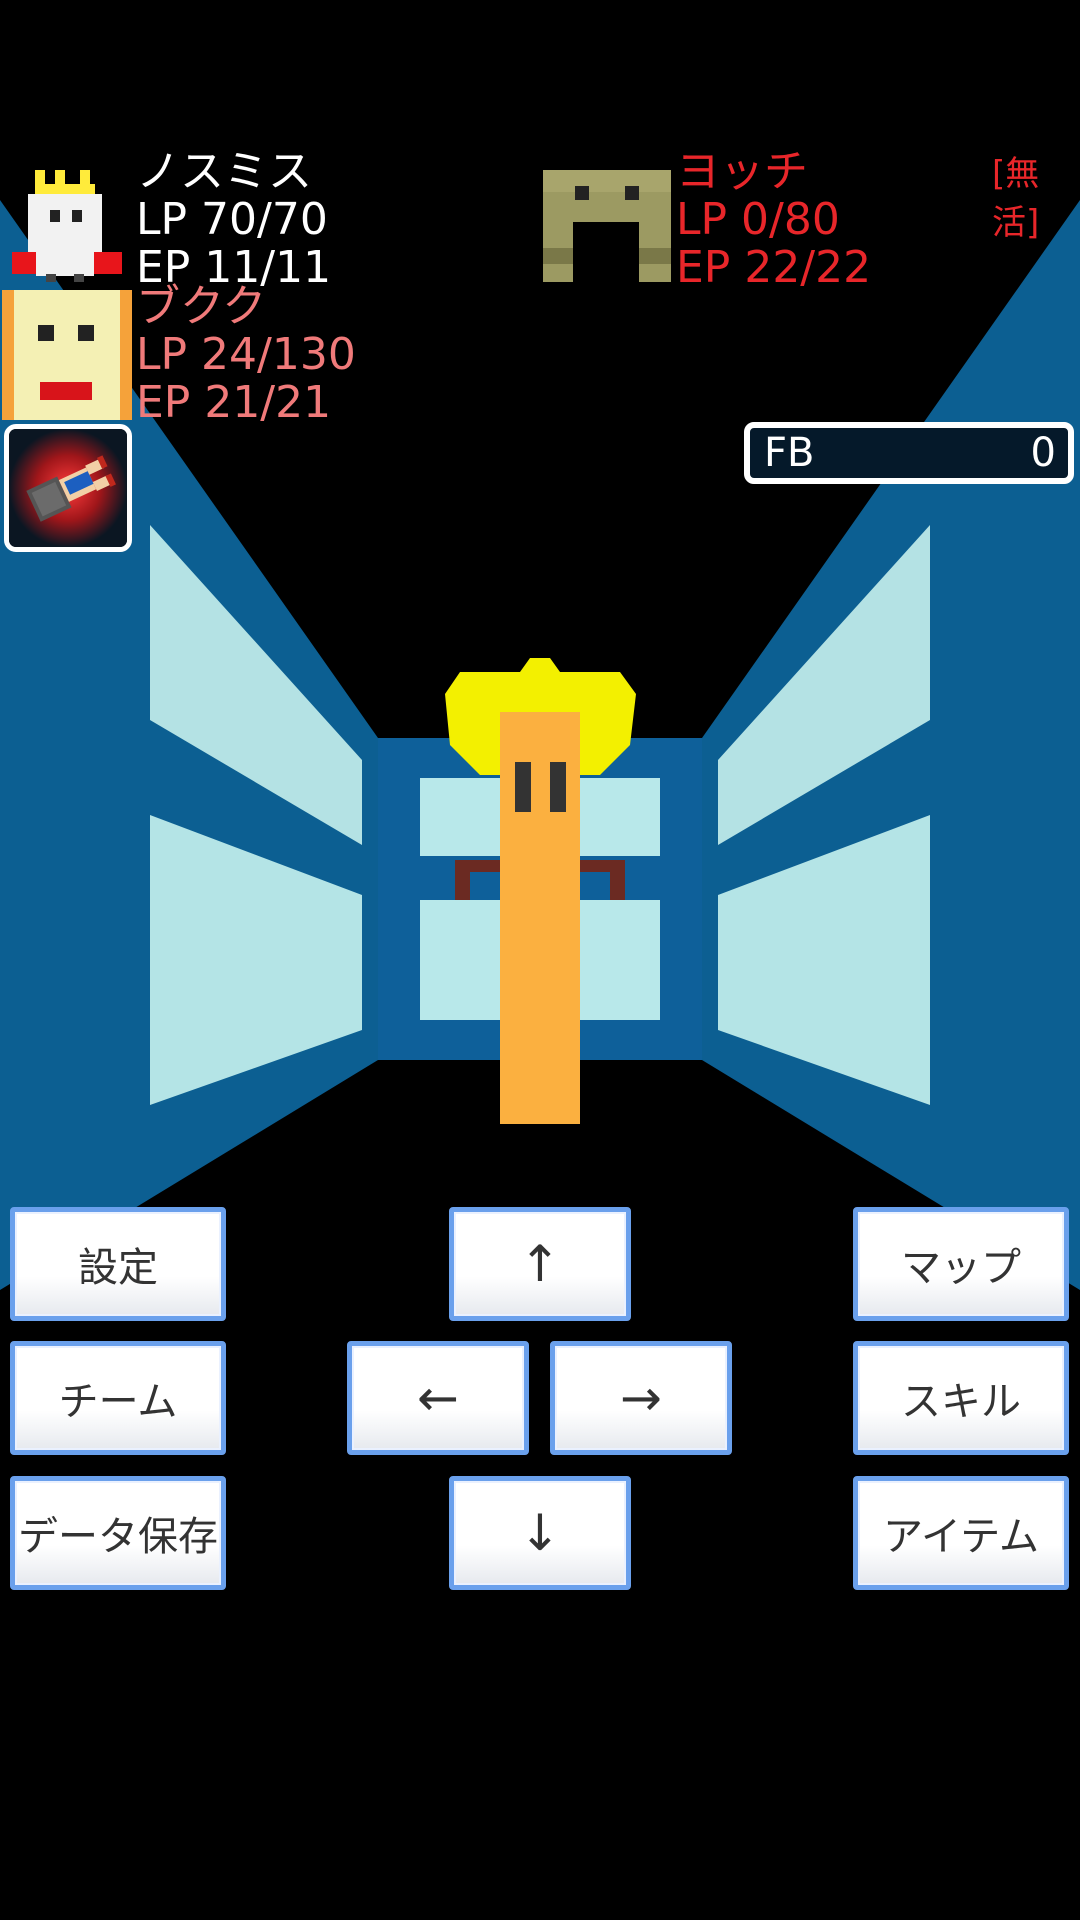  What do you see at coordinates (234, 402) in the screenshot?
I see `player2-ep: EP 21/21` at bounding box center [234, 402].